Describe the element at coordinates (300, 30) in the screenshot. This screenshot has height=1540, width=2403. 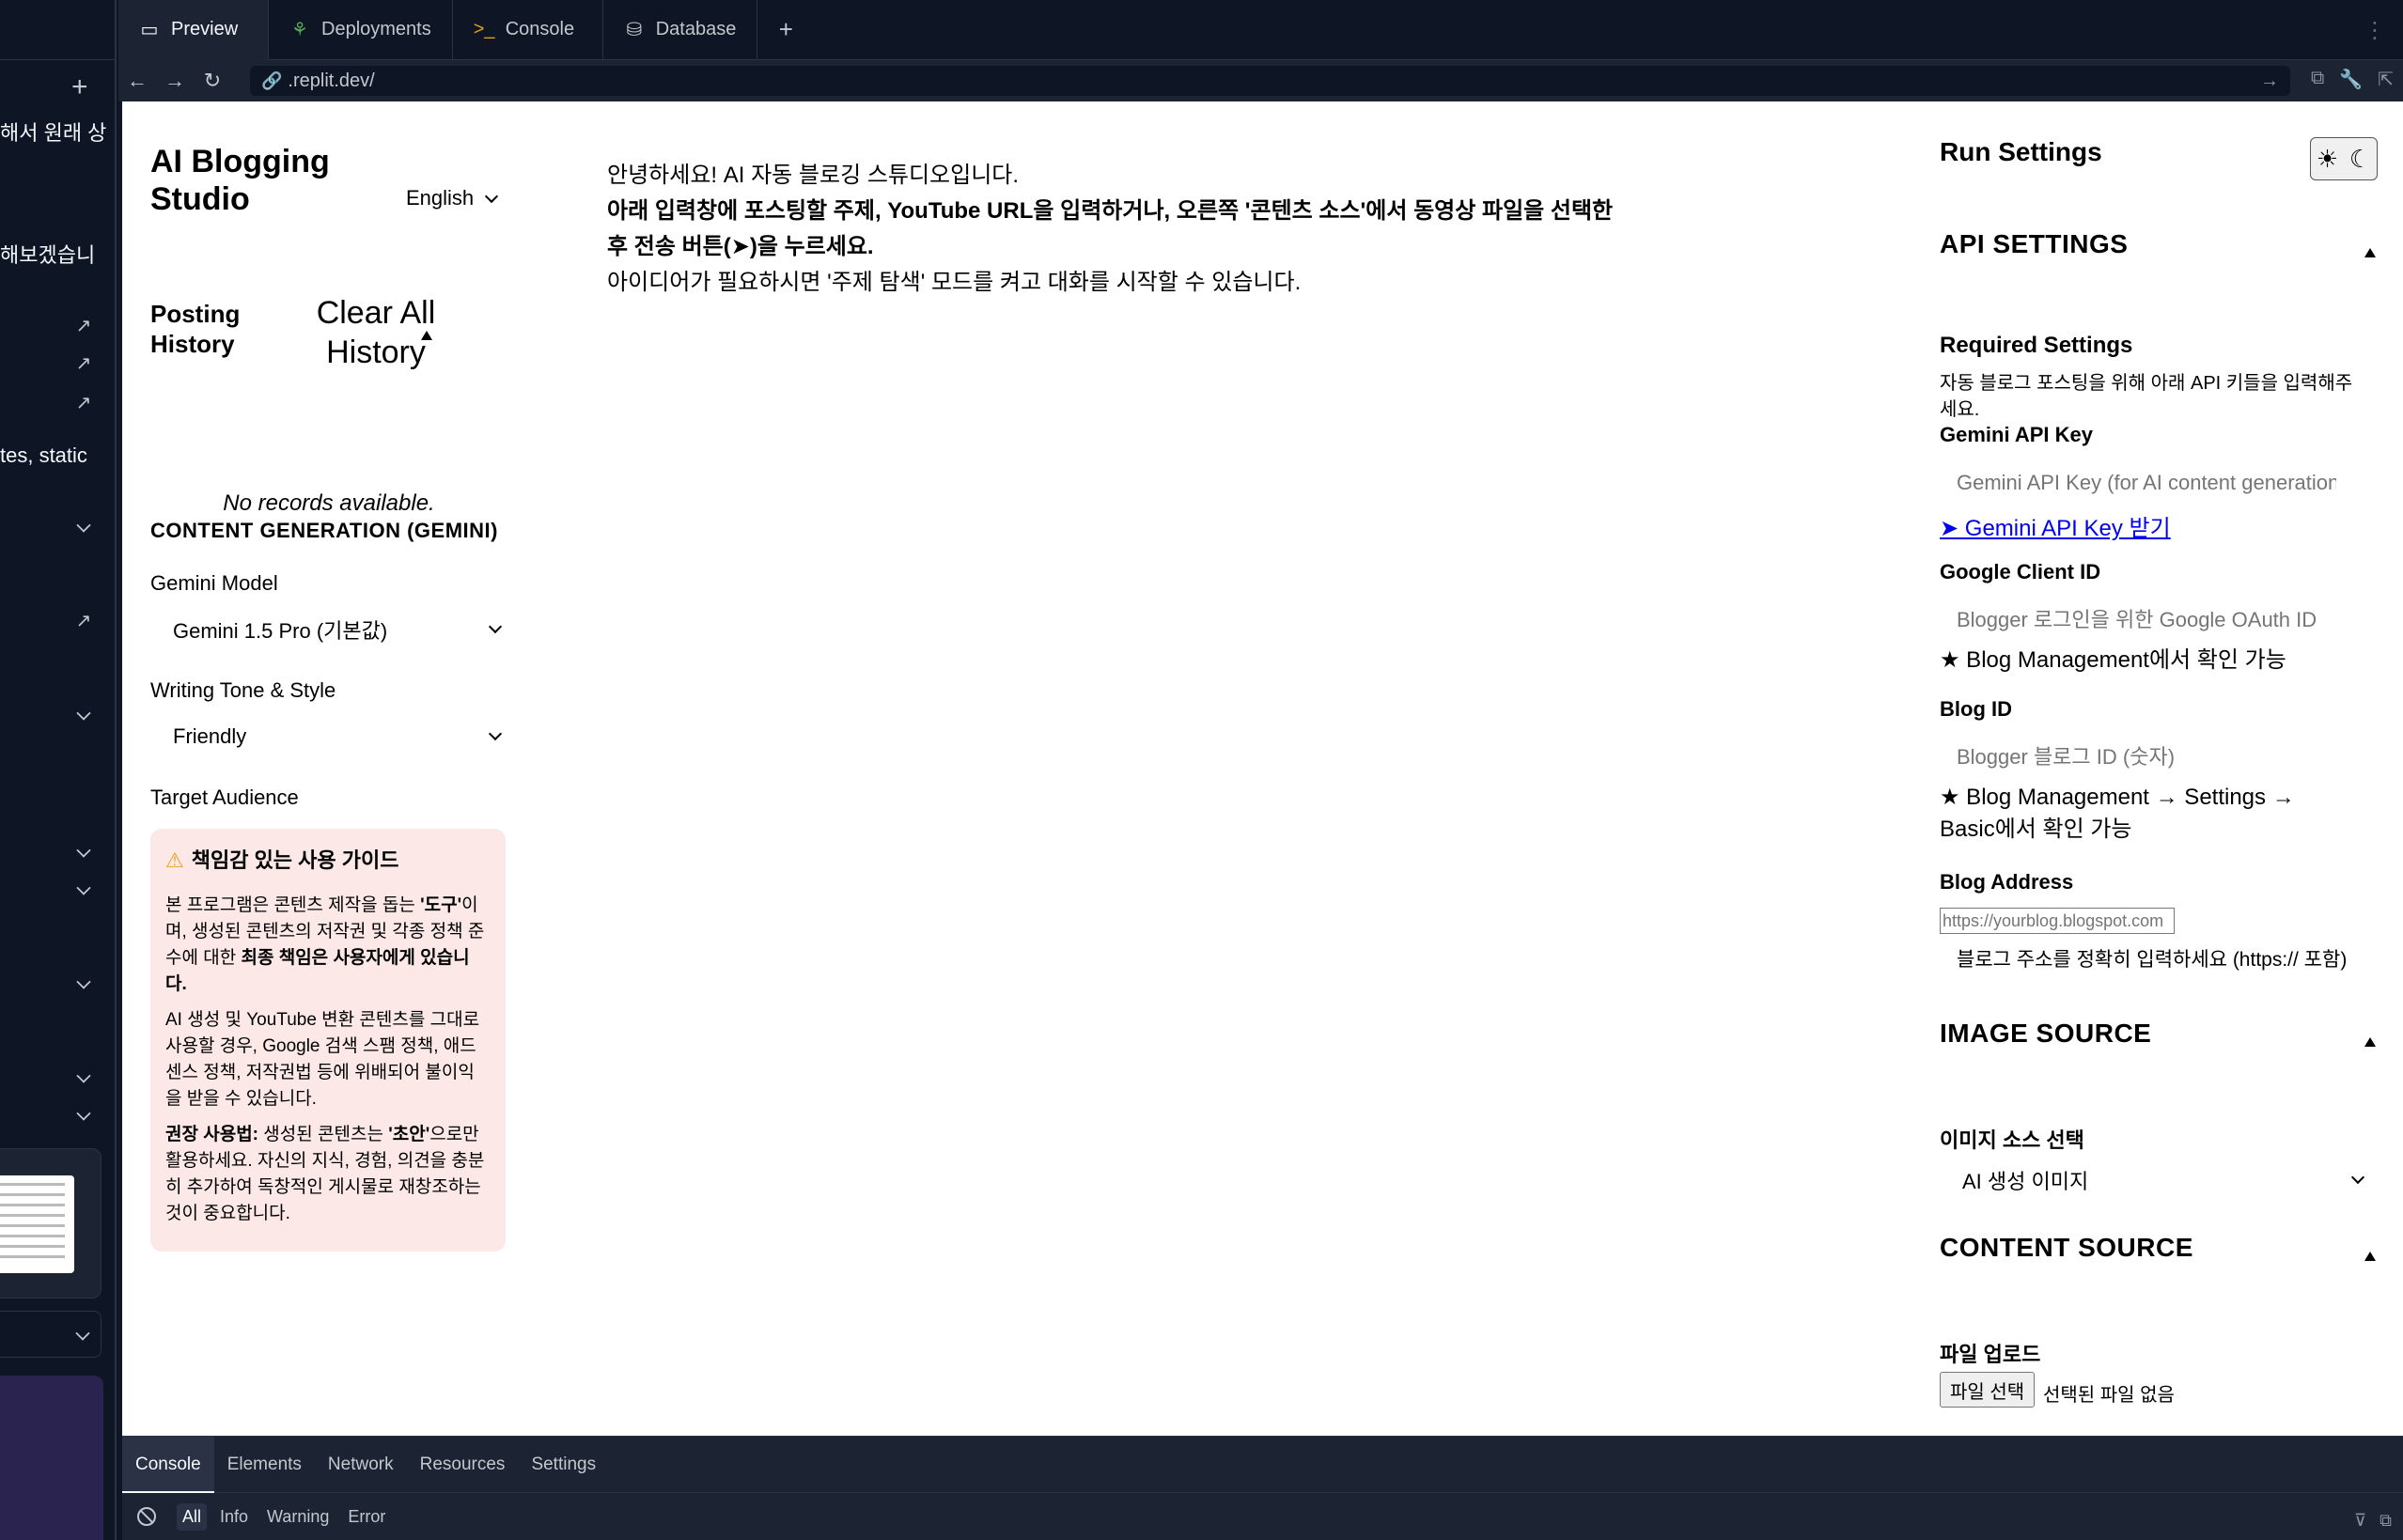
I see `deploy-icon: ⚘` at that location.